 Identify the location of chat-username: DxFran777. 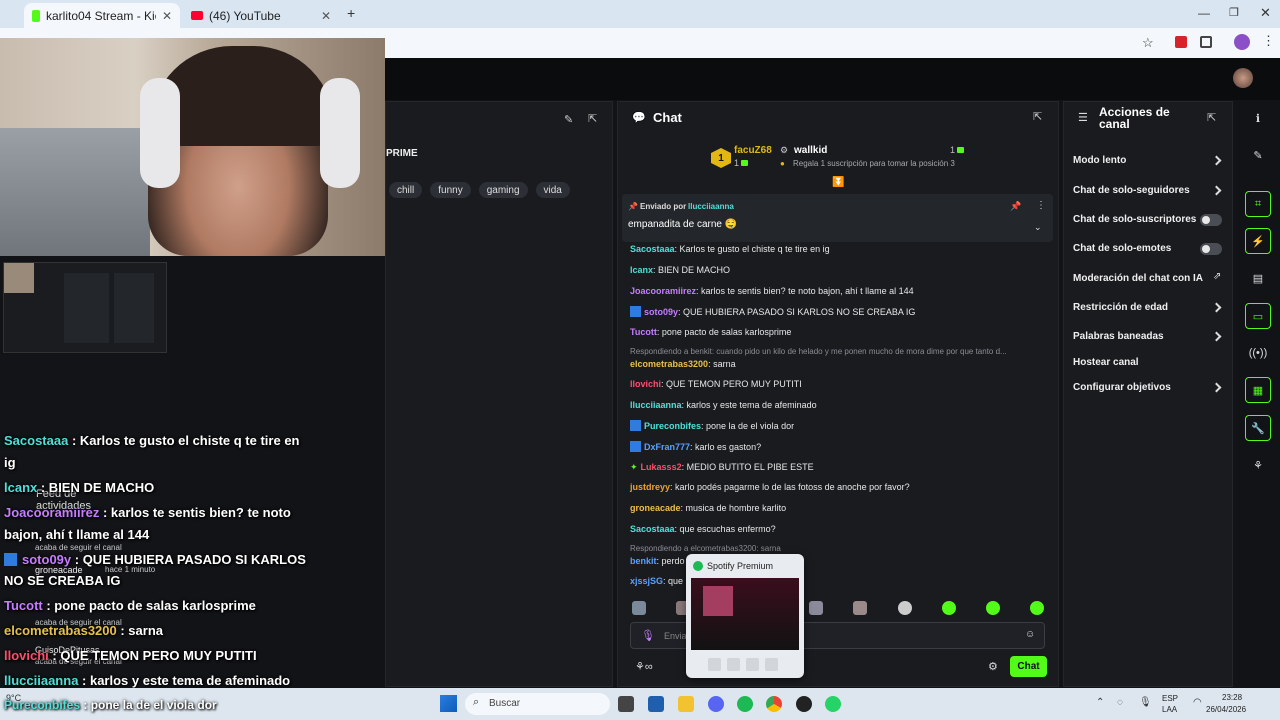
(667, 447).